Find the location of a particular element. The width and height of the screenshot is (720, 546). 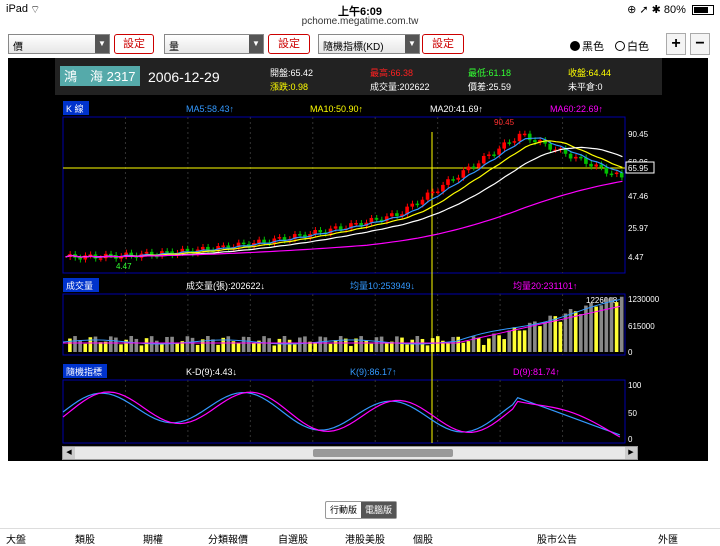

price-select-value: 價 is located at coordinates (18, 47).